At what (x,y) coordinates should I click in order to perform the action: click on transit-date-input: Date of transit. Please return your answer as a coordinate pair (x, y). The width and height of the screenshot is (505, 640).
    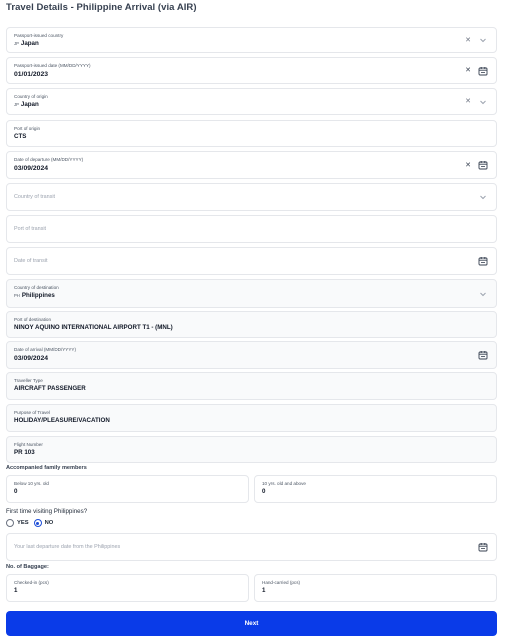
    Looking at the image, I should click on (251, 261).